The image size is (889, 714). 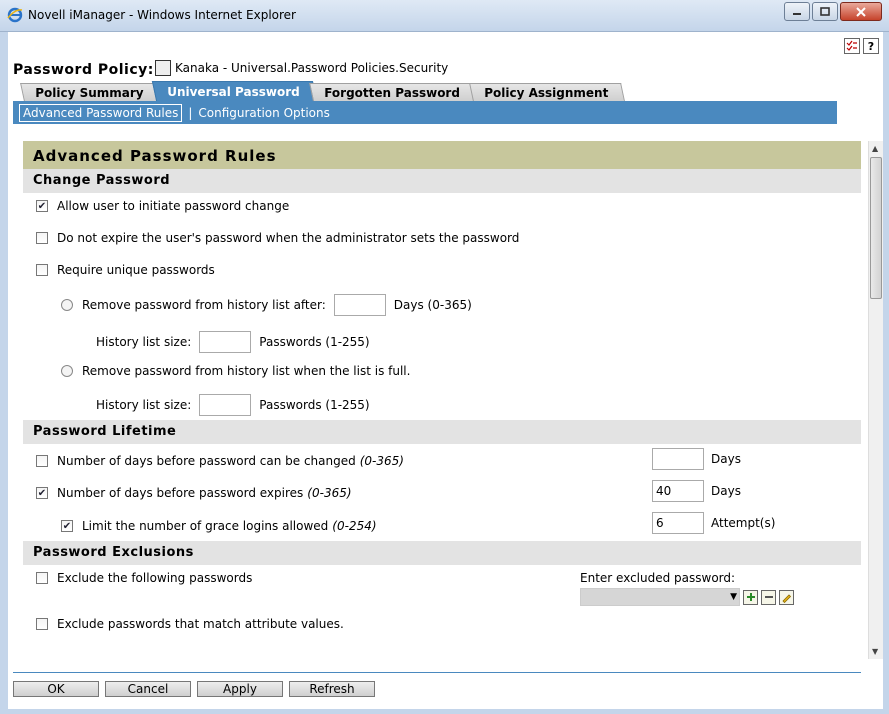 What do you see at coordinates (225, 405) in the screenshot?
I see `history-size-2-input` at bounding box center [225, 405].